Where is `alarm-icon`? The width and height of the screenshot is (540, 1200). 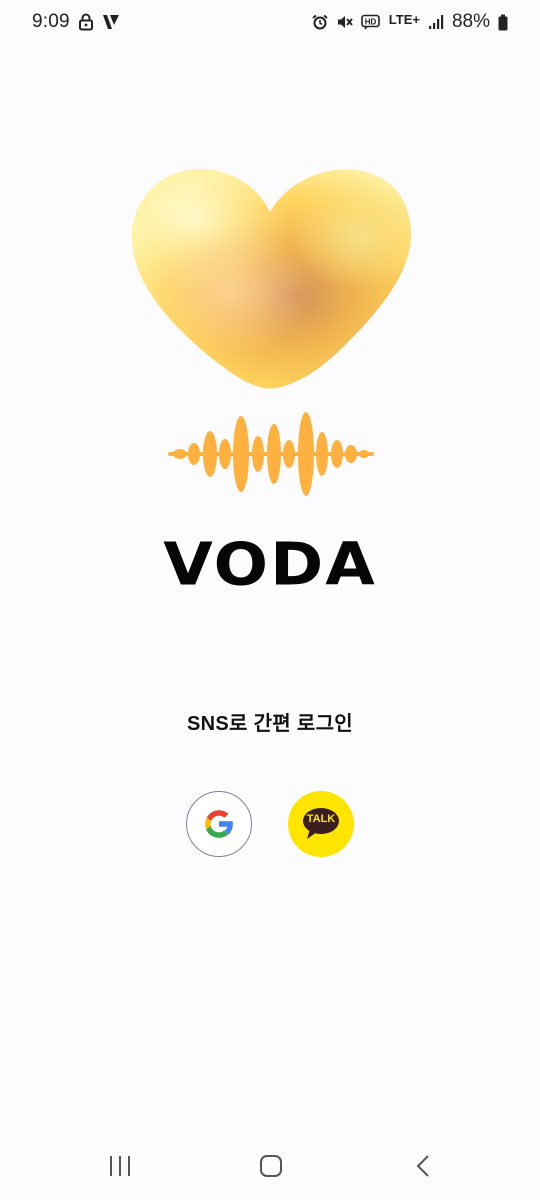 alarm-icon is located at coordinates (320, 22).